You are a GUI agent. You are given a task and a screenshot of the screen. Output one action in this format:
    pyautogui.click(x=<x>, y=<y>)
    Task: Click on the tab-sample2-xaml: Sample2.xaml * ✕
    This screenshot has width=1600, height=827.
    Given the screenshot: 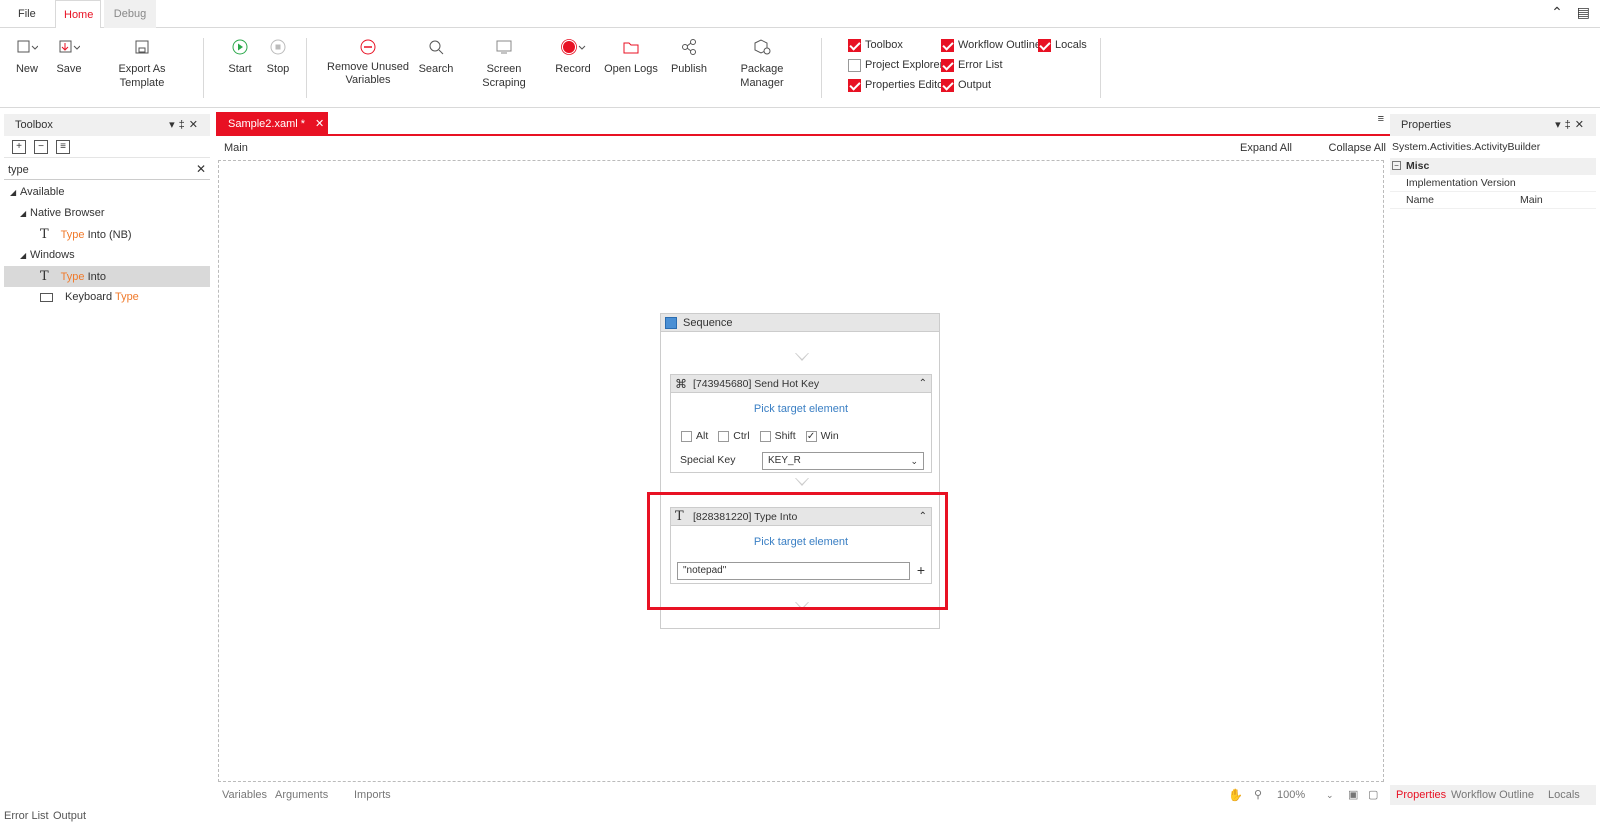 What is the action you would take?
    pyautogui.click(x=272, y=124)
    